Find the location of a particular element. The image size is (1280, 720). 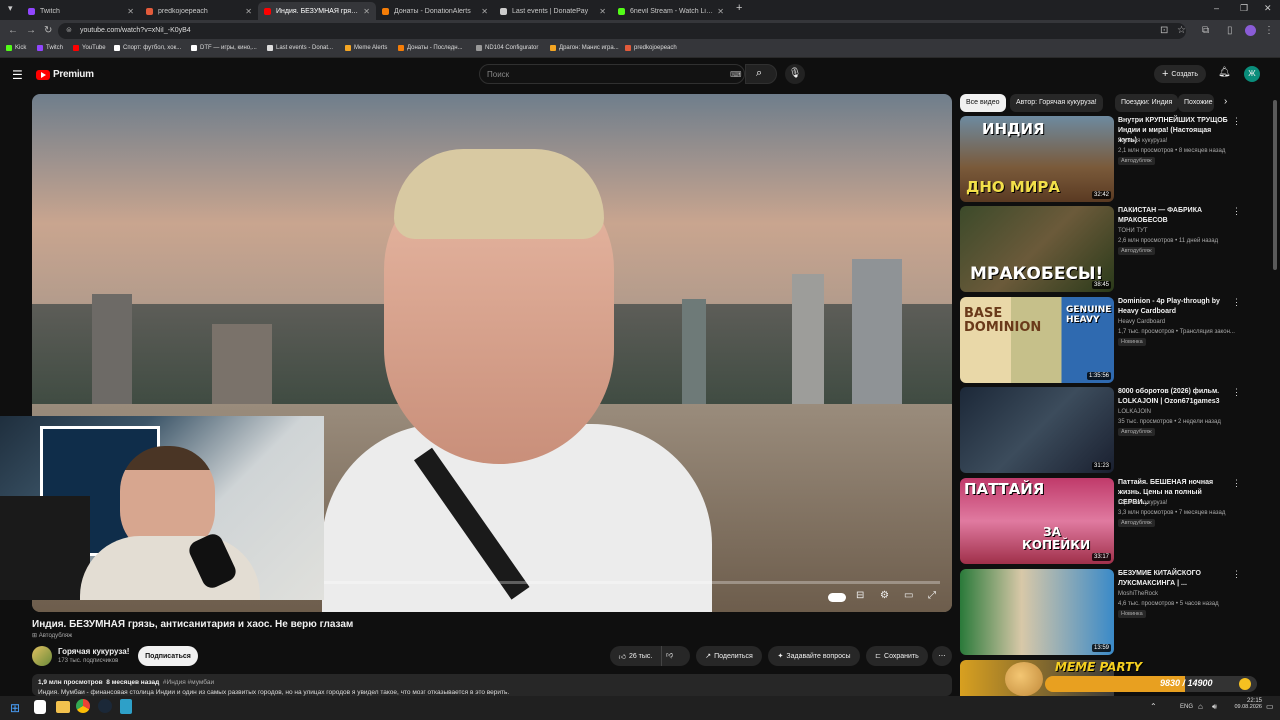

back-icon: ← is located at coordinates (13, 30).